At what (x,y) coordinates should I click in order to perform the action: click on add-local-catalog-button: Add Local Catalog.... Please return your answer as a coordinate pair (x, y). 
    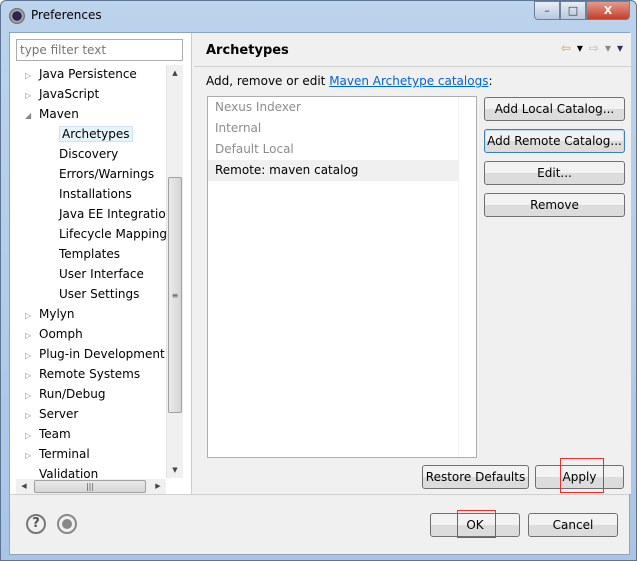
    Looking at the image, I should click on (554, 109).